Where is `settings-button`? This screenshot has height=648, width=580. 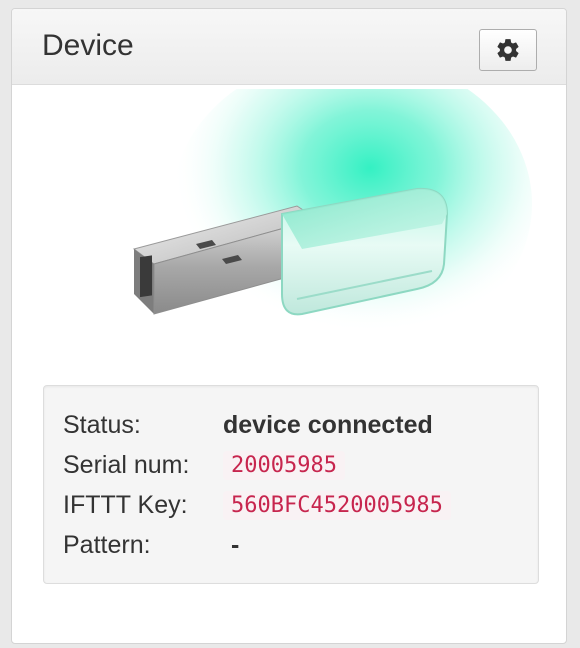
settings-button is located at coordinates (508, 50).